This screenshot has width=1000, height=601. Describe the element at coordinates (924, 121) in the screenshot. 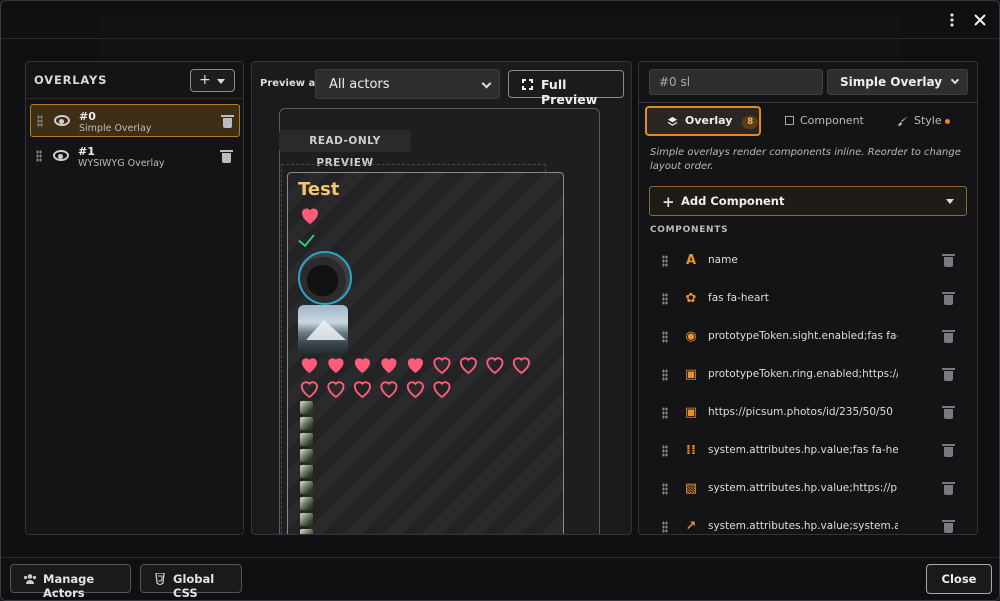

I see `tab-style: Style` at that location.